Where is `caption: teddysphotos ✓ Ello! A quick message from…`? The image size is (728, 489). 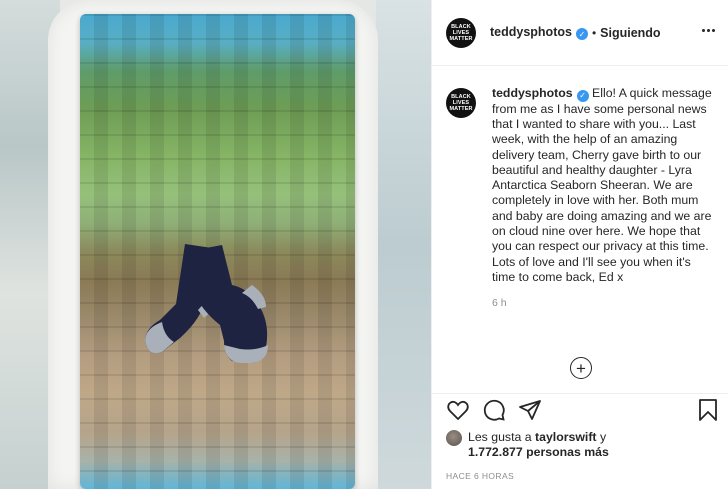 caption: teddysphotos ✓ Ello! A quick message from… is located at coordinates (603, 185).